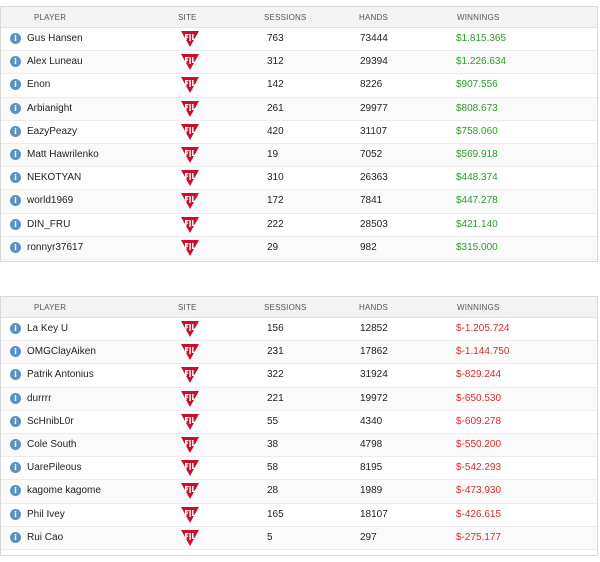  Describe the element at coordinates (54, 467) in the screenshot. I see `player-name: UarePileous` at that location.